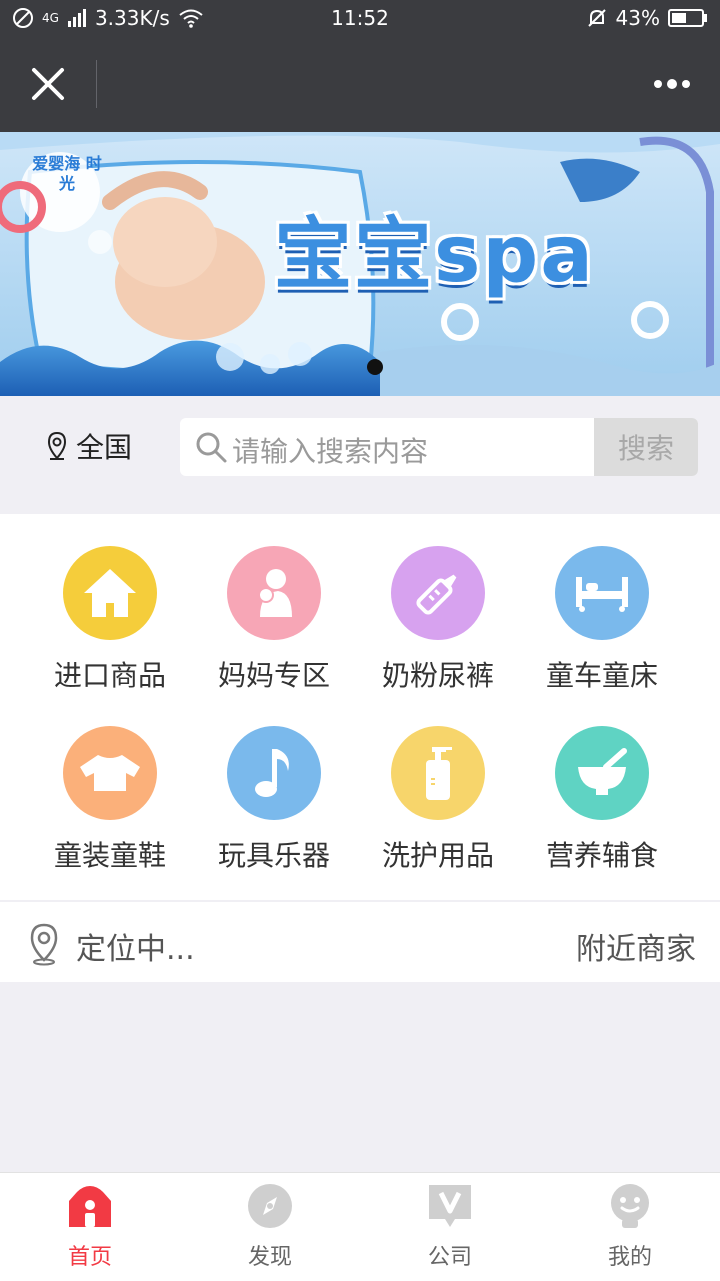 This screenshot has width=720, height=1281. Describe the element at coordinates (109, 855) in the screenshot. I see `category-label: 童装童鞋` at that location.